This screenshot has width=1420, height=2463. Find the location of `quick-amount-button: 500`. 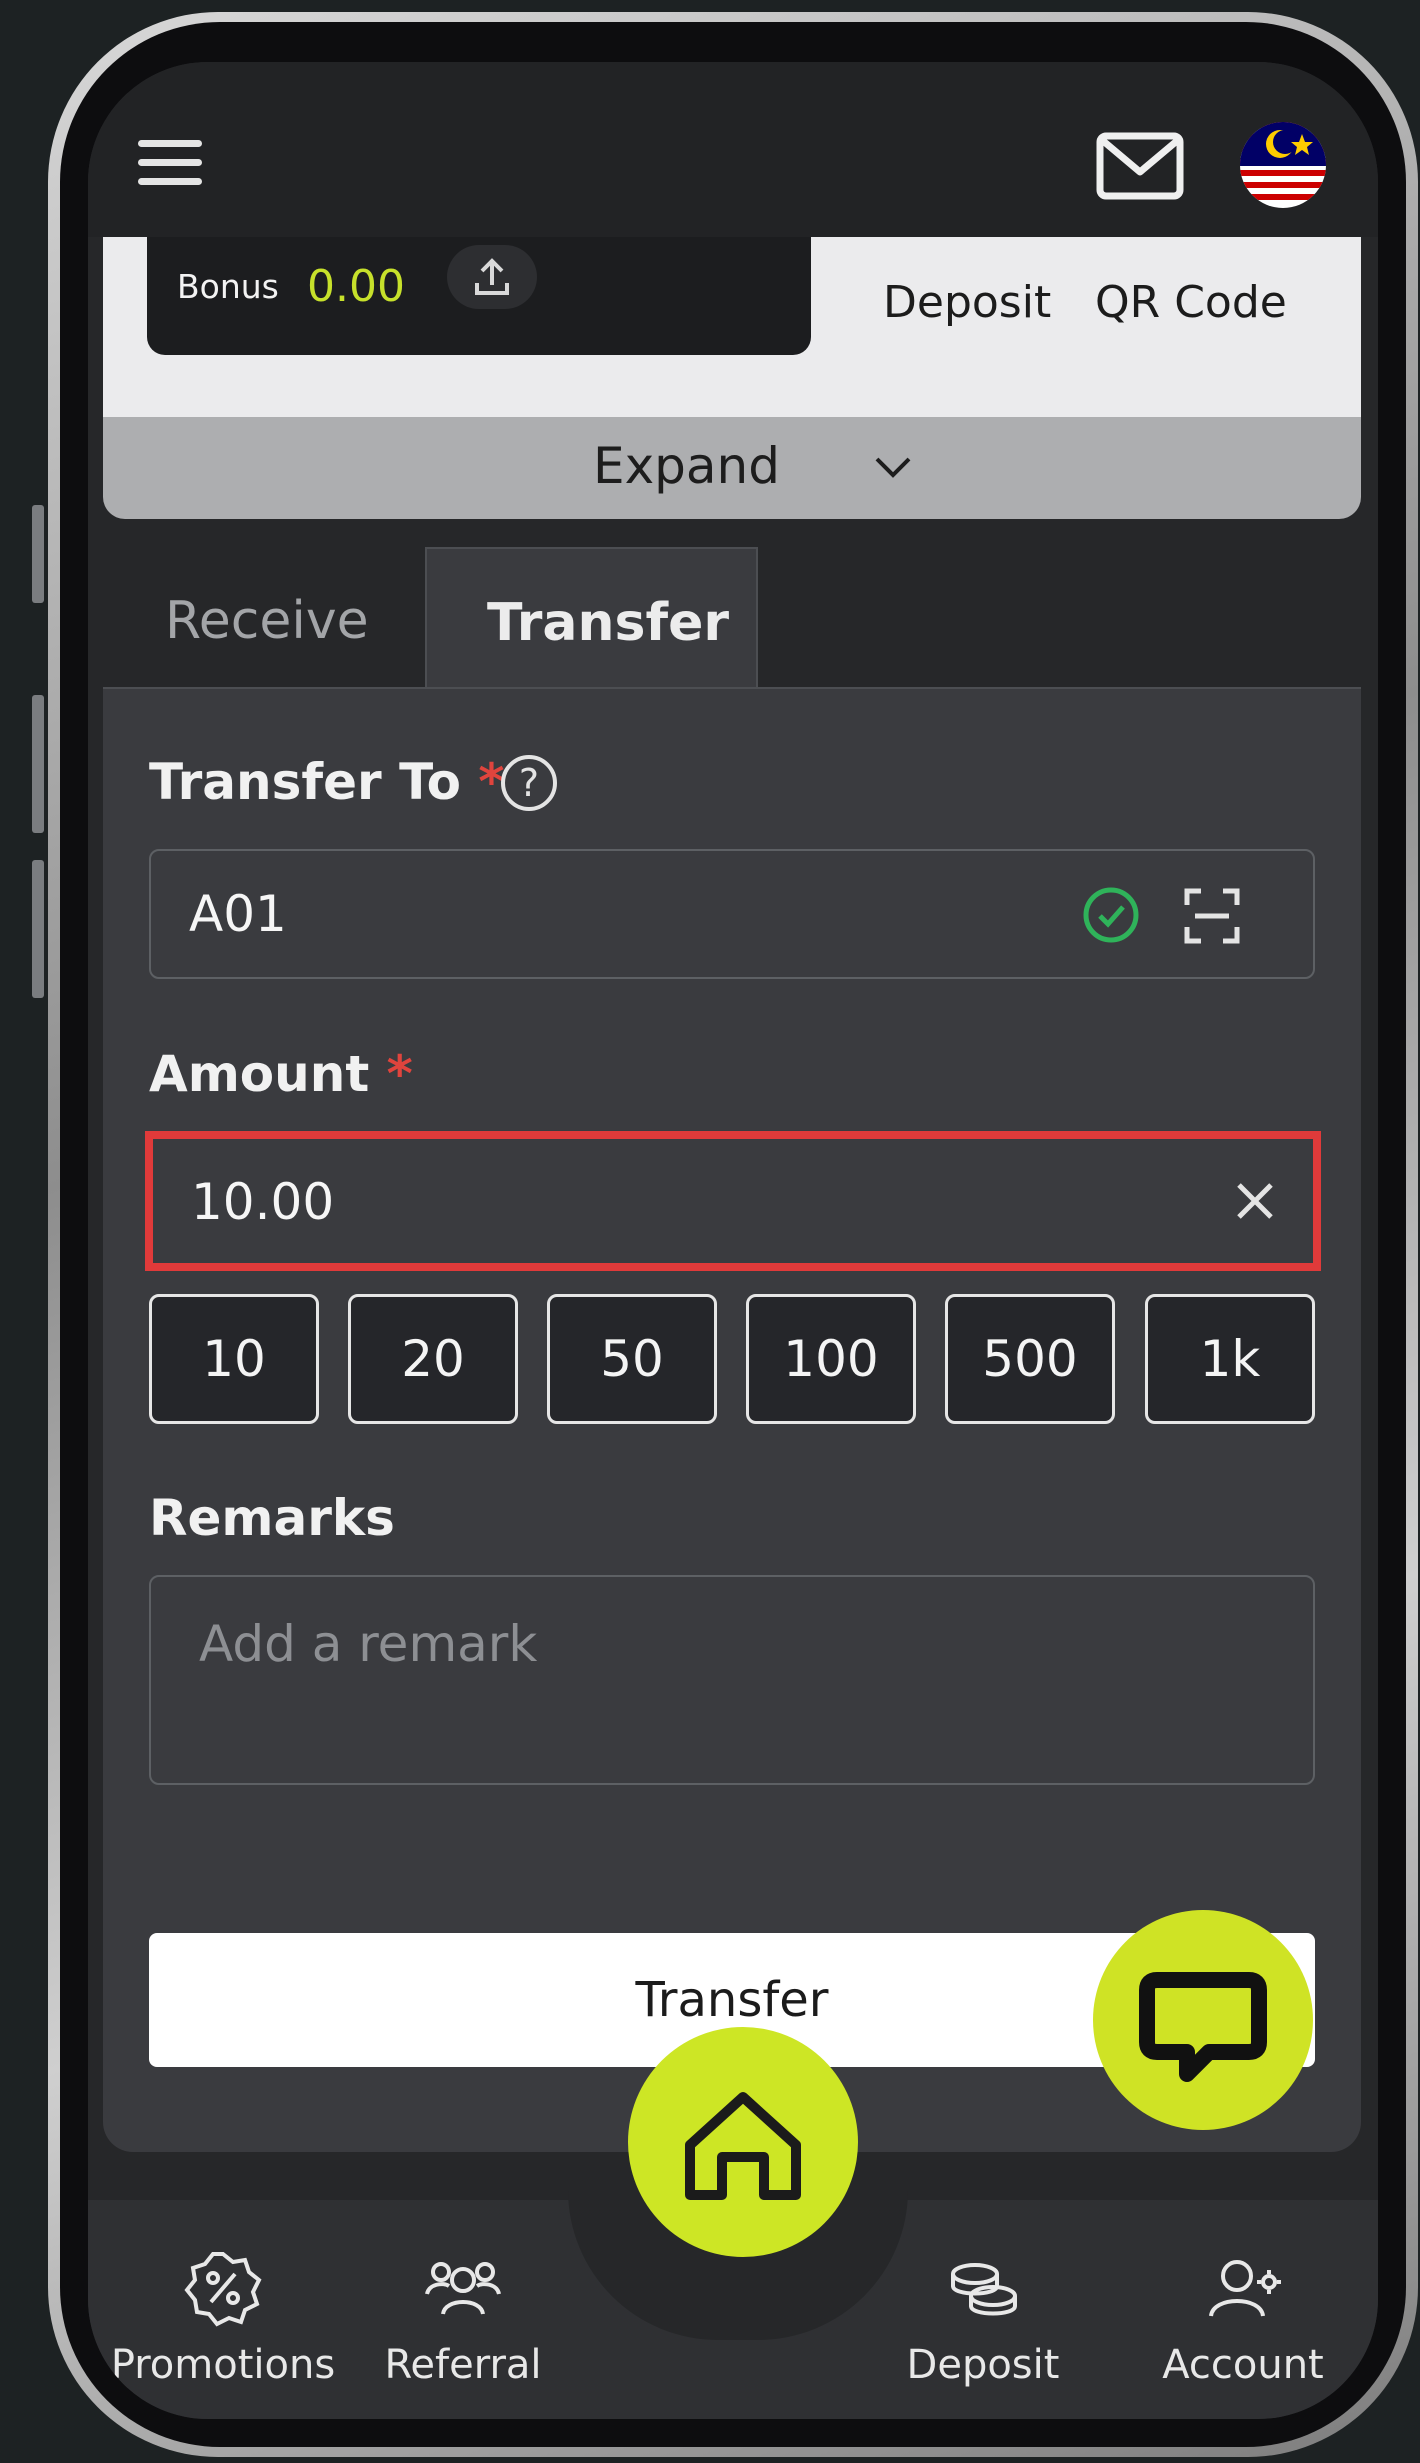

quick-amount-button: 500 is located at coordinates (1030, 1359).